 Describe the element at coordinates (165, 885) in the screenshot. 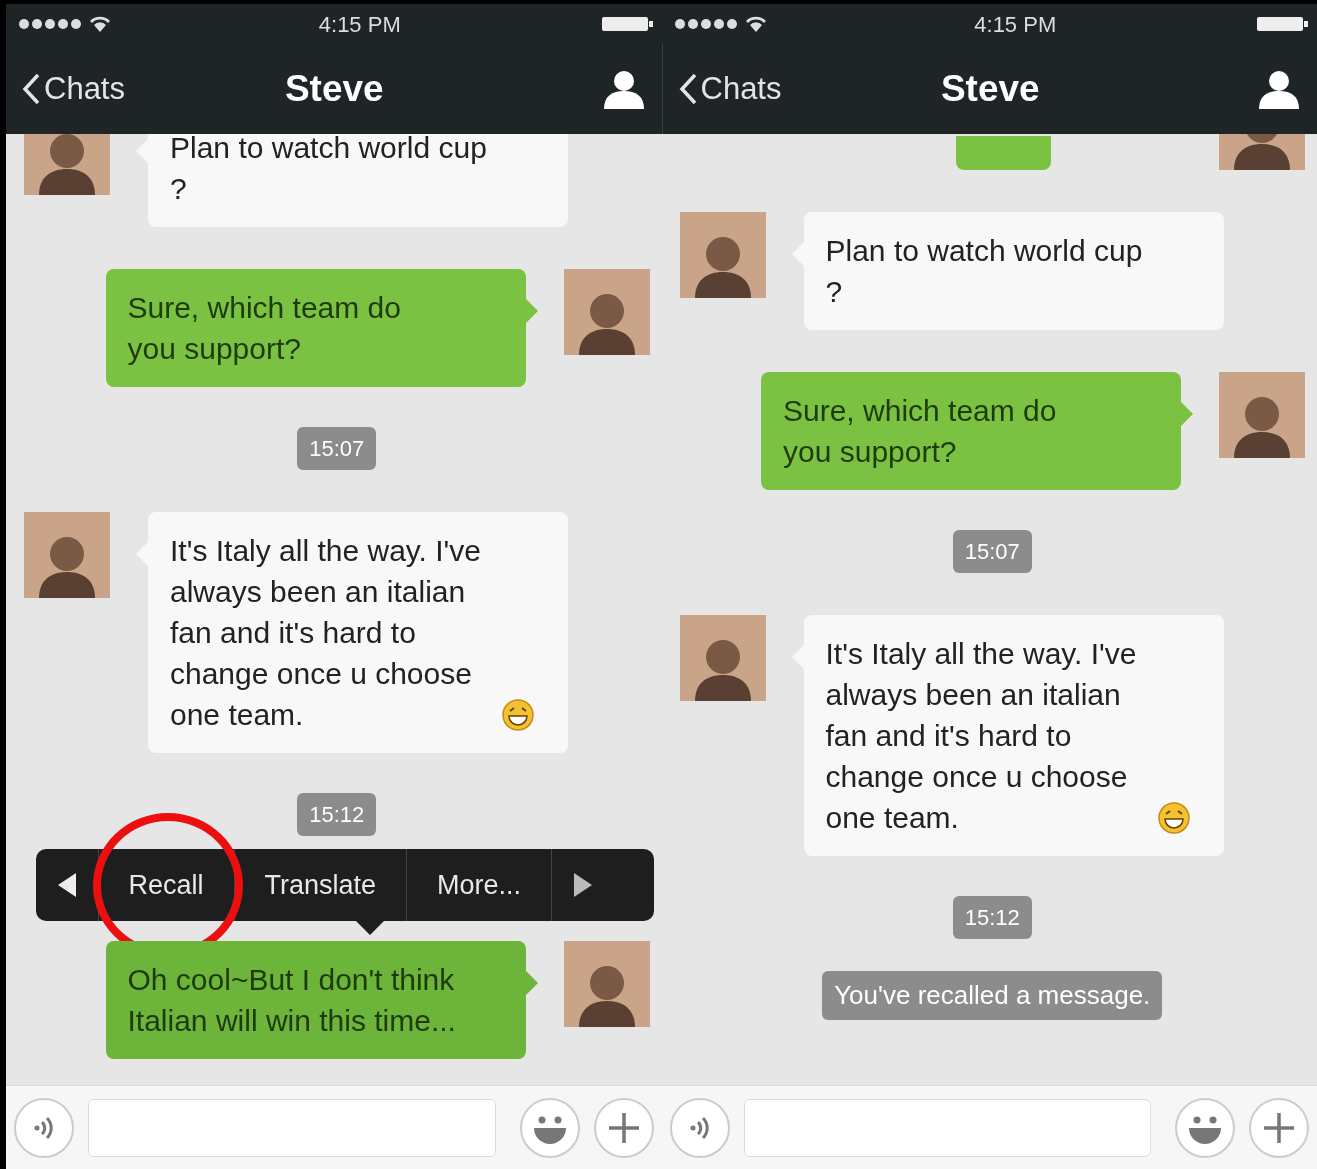

I see `menu-item: Recall` at that location.